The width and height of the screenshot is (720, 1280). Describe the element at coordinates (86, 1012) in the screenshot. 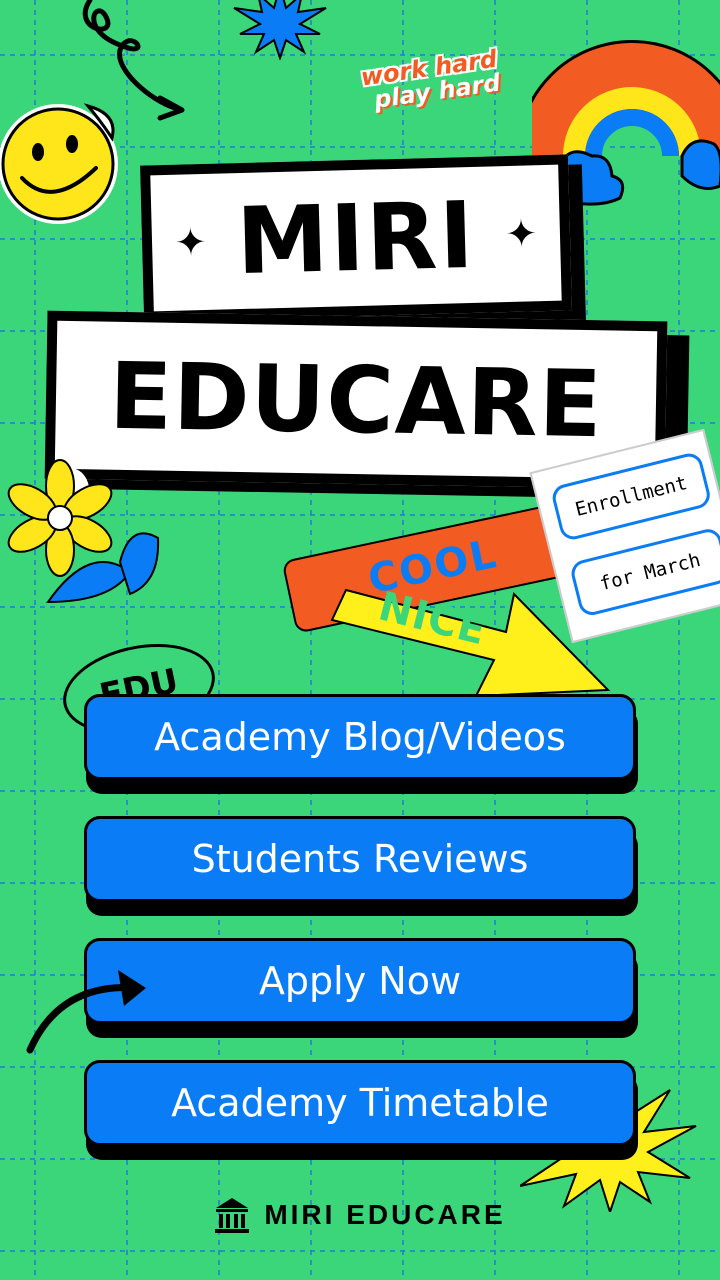

I see `curved-arrow-icon` at that location.